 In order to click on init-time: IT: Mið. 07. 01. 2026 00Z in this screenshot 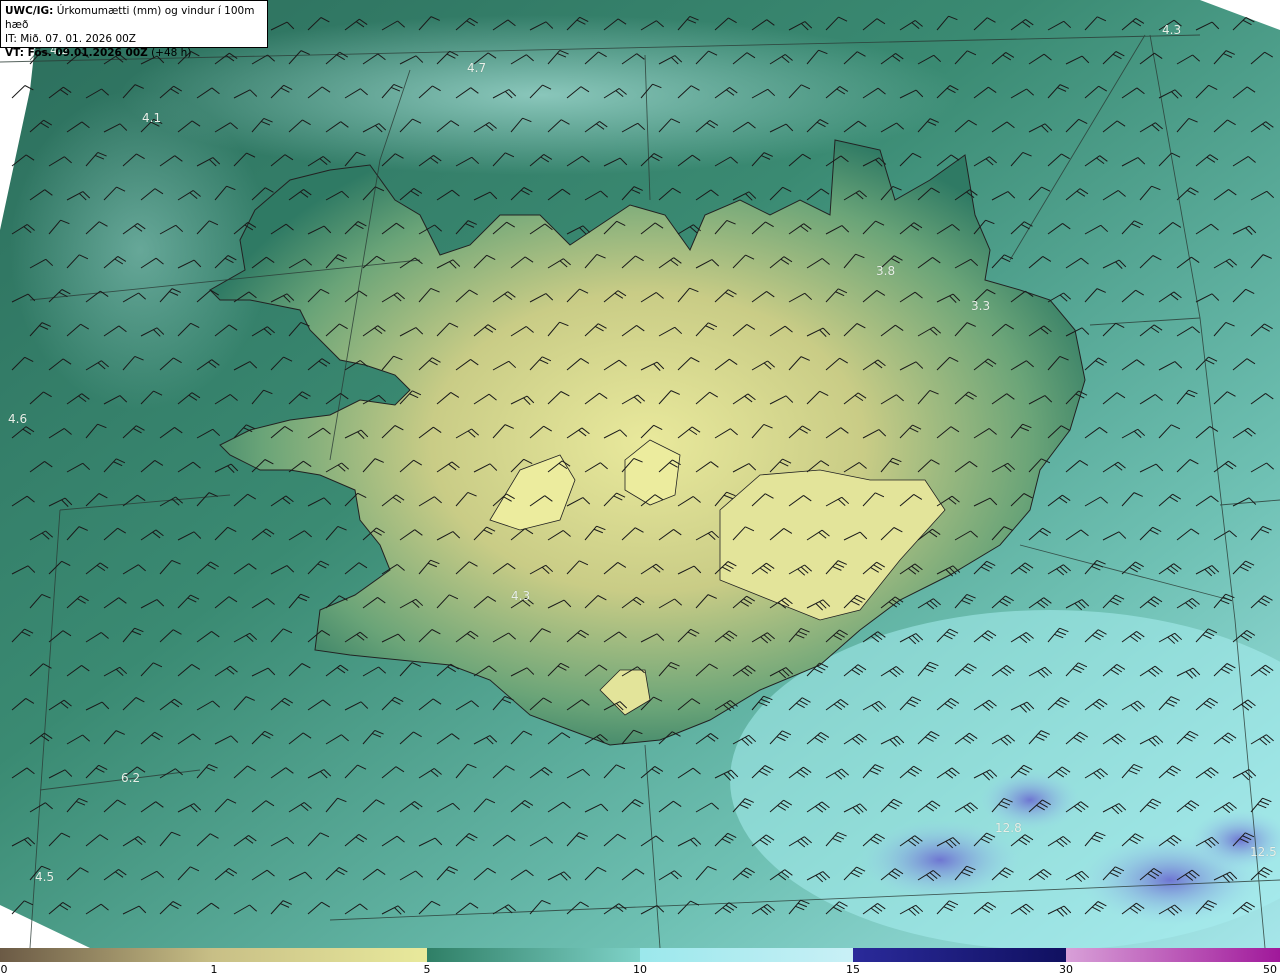, I will do `click(70, 39)`.